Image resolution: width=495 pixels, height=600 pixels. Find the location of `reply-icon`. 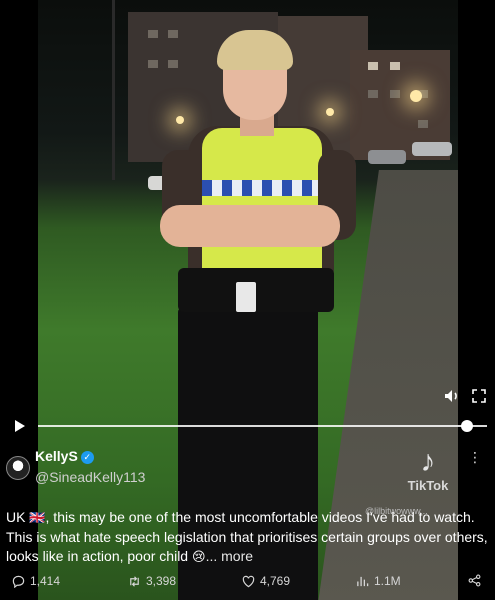

reply-icon is located at coordinates (18, 581).